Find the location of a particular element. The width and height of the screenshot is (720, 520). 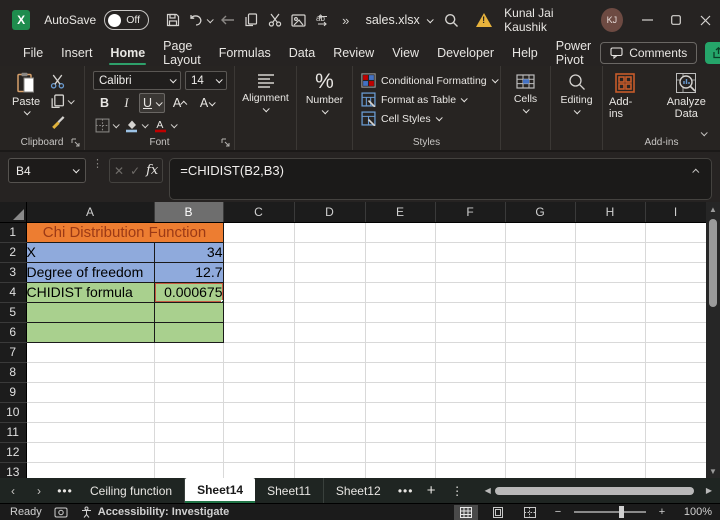

column-header-e: E is located at coordinates (400, 212).